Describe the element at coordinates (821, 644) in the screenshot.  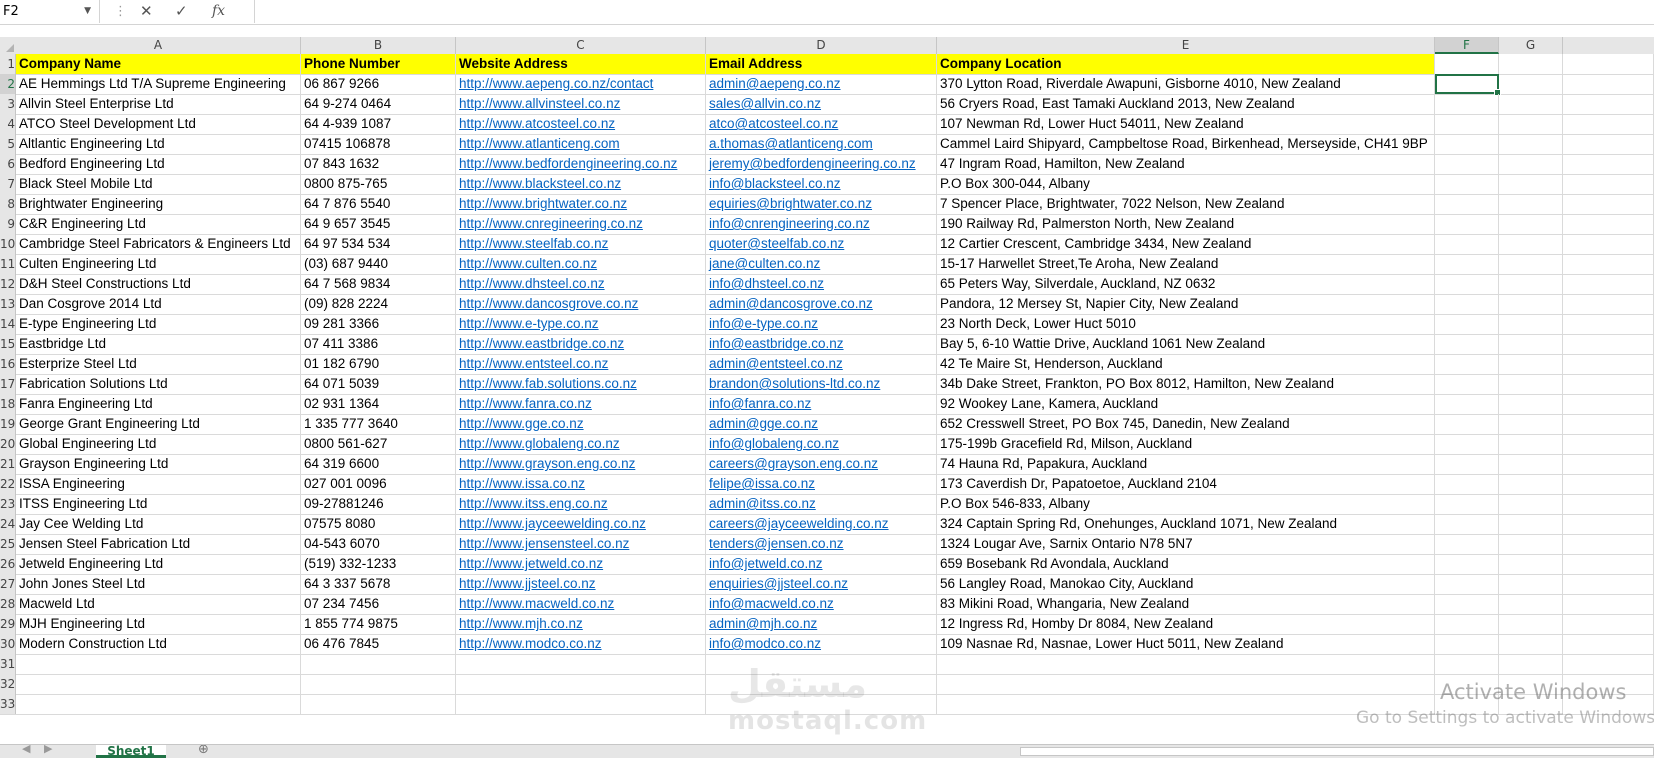
I see `email-cell: info@modco.co.nz` at that location.